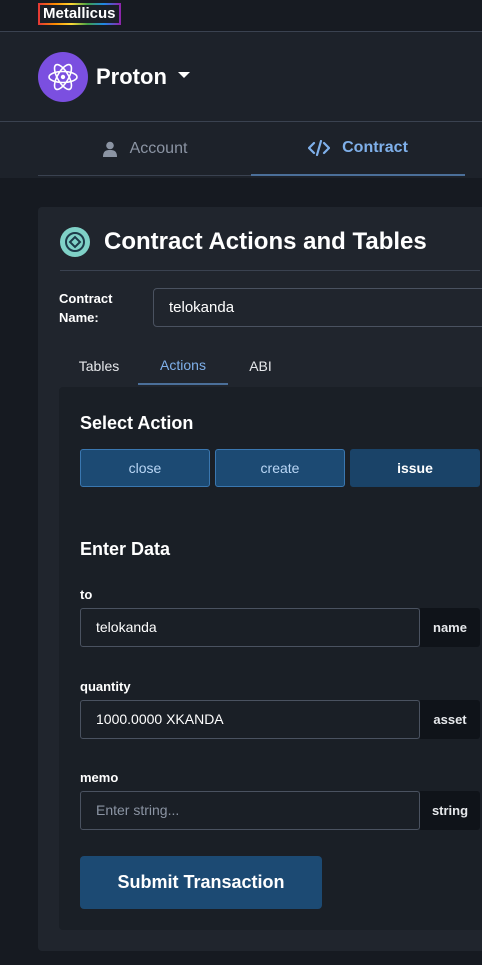  What do you see at coordinates (86, 594) in the screenshot?
I see `to-label: to` at bounding box center [86, 594].